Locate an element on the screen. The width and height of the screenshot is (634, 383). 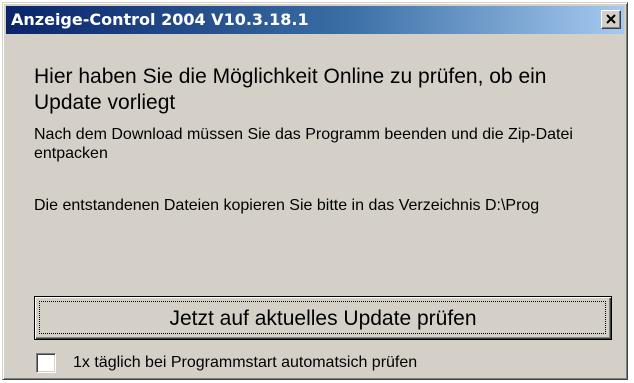
title-bar: Anzeige-Control 2004 V10.3.18.1 is located at coordinates (315, 20).